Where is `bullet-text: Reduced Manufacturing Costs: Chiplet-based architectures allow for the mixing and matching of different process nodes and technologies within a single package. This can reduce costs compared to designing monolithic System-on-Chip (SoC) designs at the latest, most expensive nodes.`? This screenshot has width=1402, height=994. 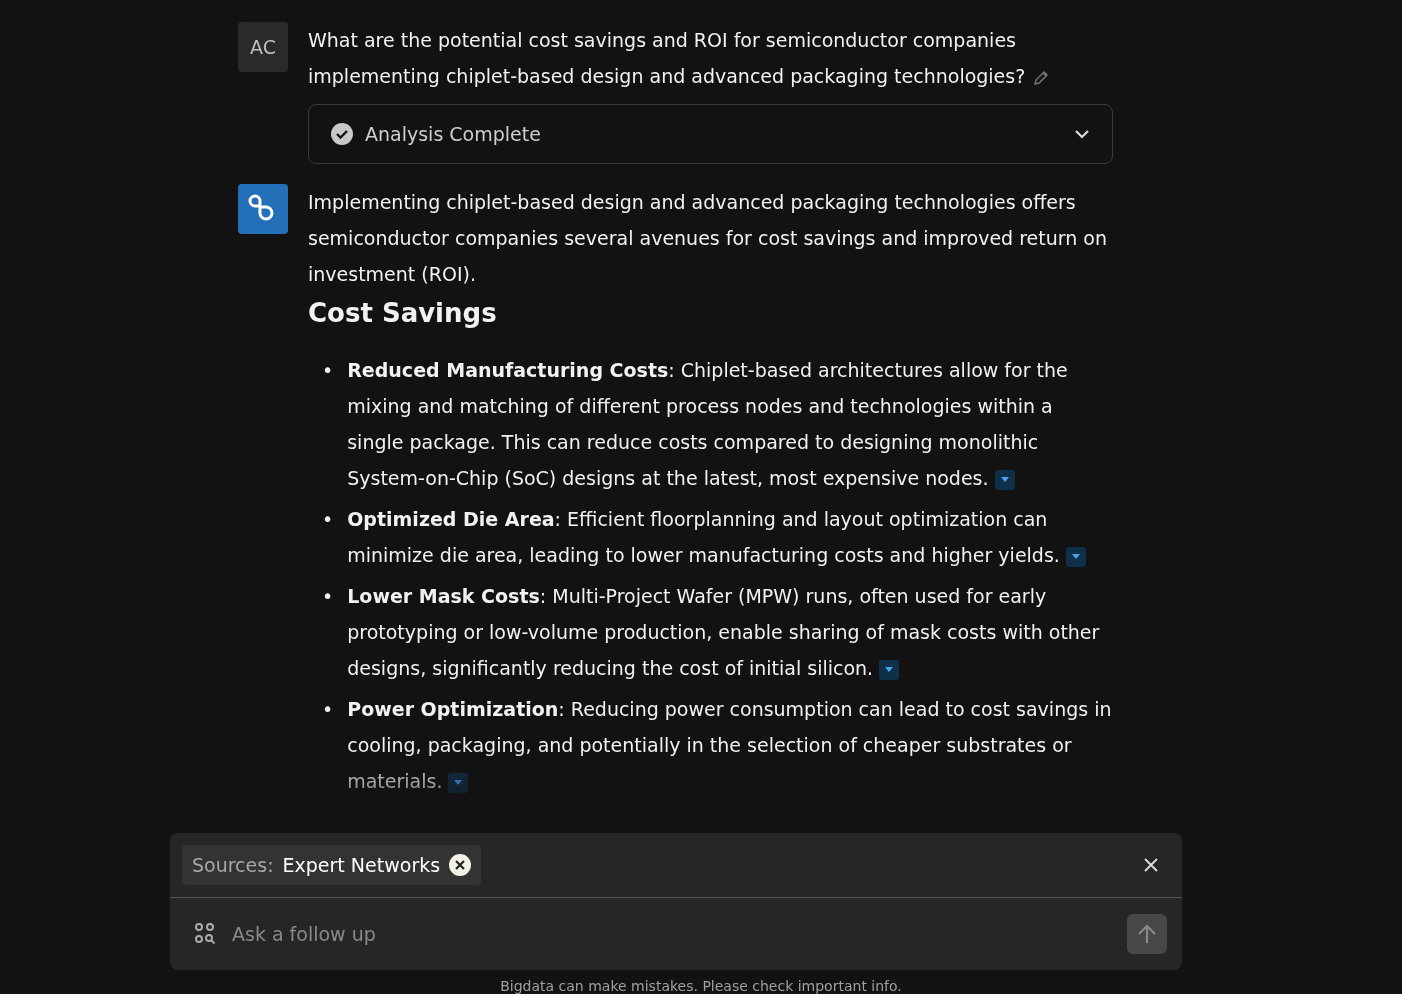 bullet-text: Reduced Manufacturing Costs: Chiplet-based architectures allow for the mixing and matching of different process nodes and technologies within a single package. This can reduce costs compared to designing monolithic System-on-Chip (SoC) designs at the latest, most expensive nodes. is located at coordinates (708, 425).